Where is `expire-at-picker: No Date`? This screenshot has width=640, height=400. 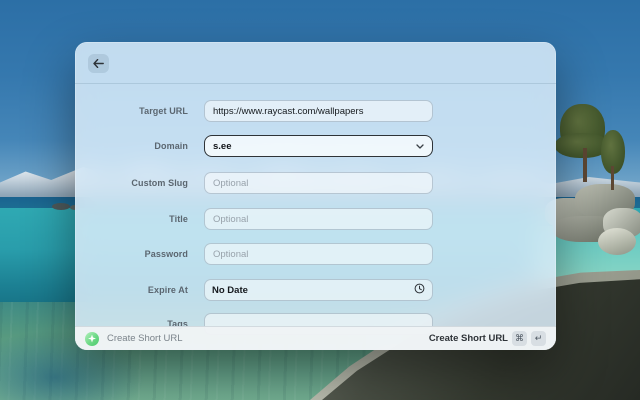
expire-at-picker: No Date is located at coordinates (318, 290).